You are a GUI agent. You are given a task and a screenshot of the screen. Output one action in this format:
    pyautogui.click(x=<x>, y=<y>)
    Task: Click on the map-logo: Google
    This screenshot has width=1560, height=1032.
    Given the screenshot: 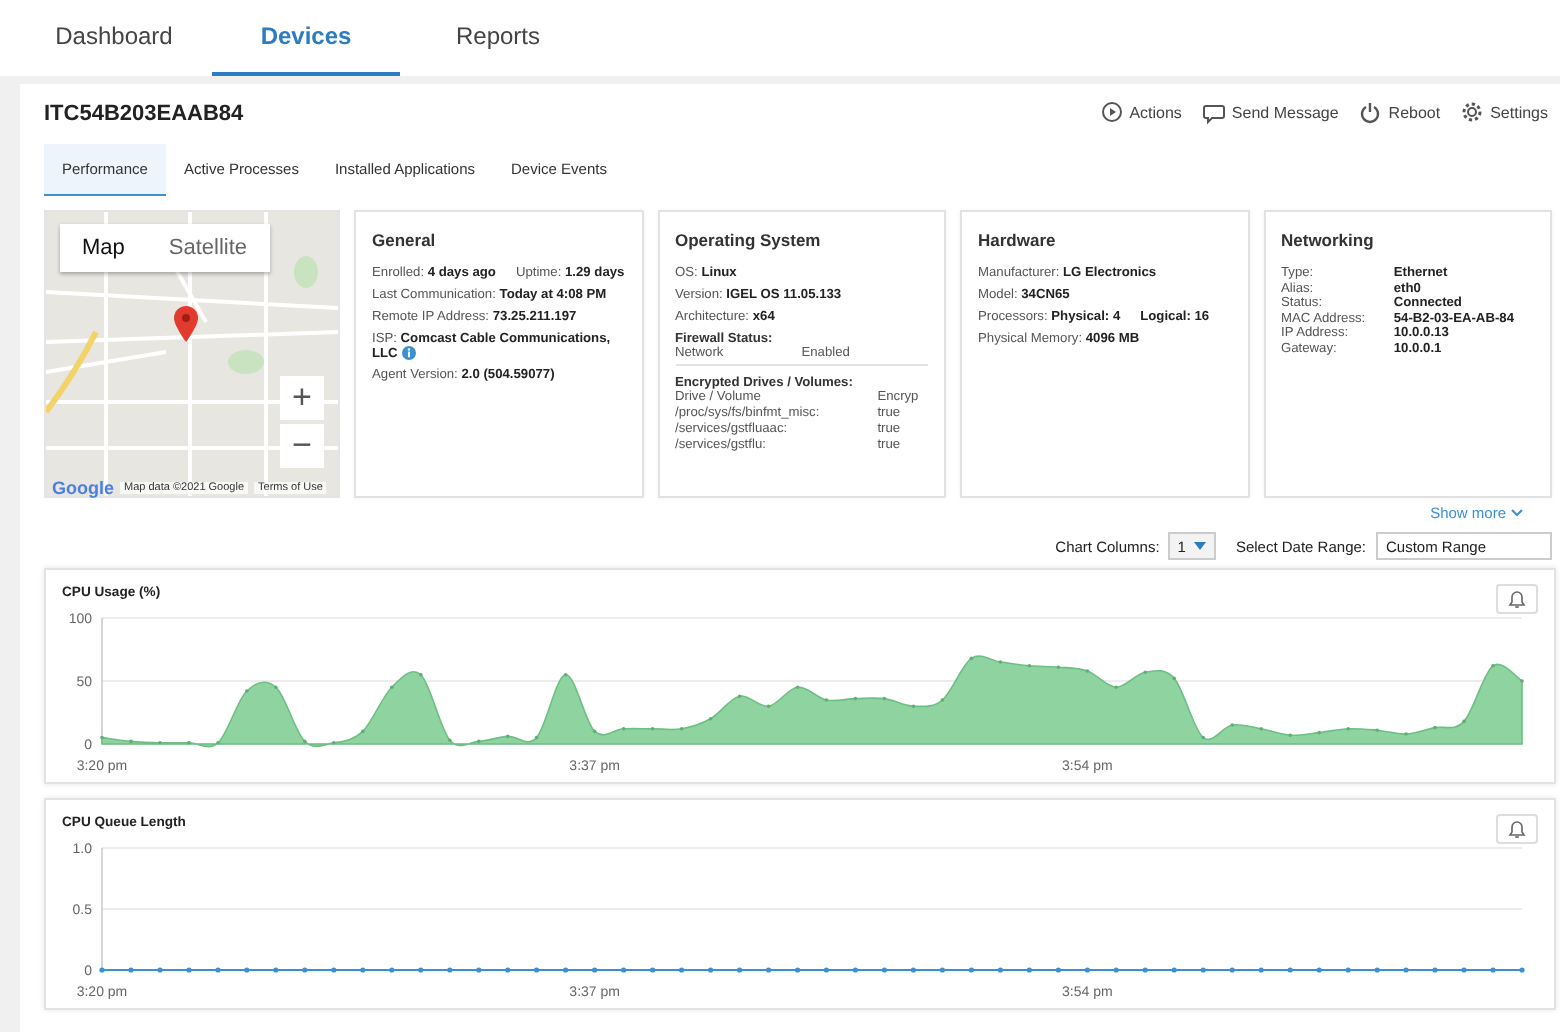 What is the action you would take?
    pyautogui.click(x=83, y=487)
    